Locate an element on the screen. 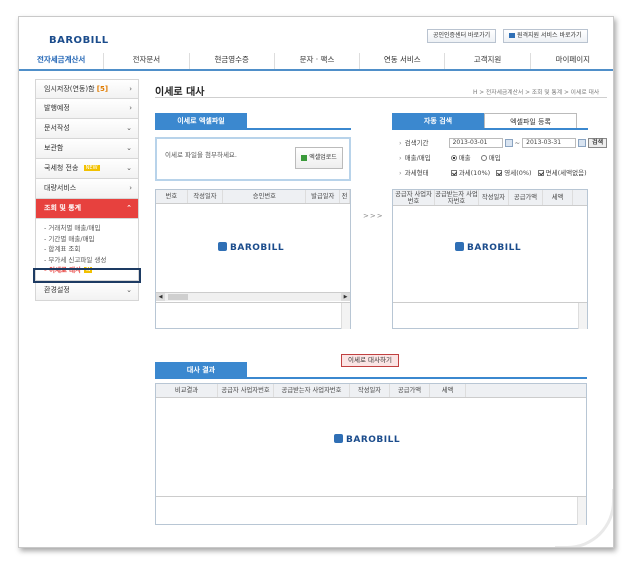  nav-sms-fax: 문자 · 팩스 is located at coordinates (318, 61).